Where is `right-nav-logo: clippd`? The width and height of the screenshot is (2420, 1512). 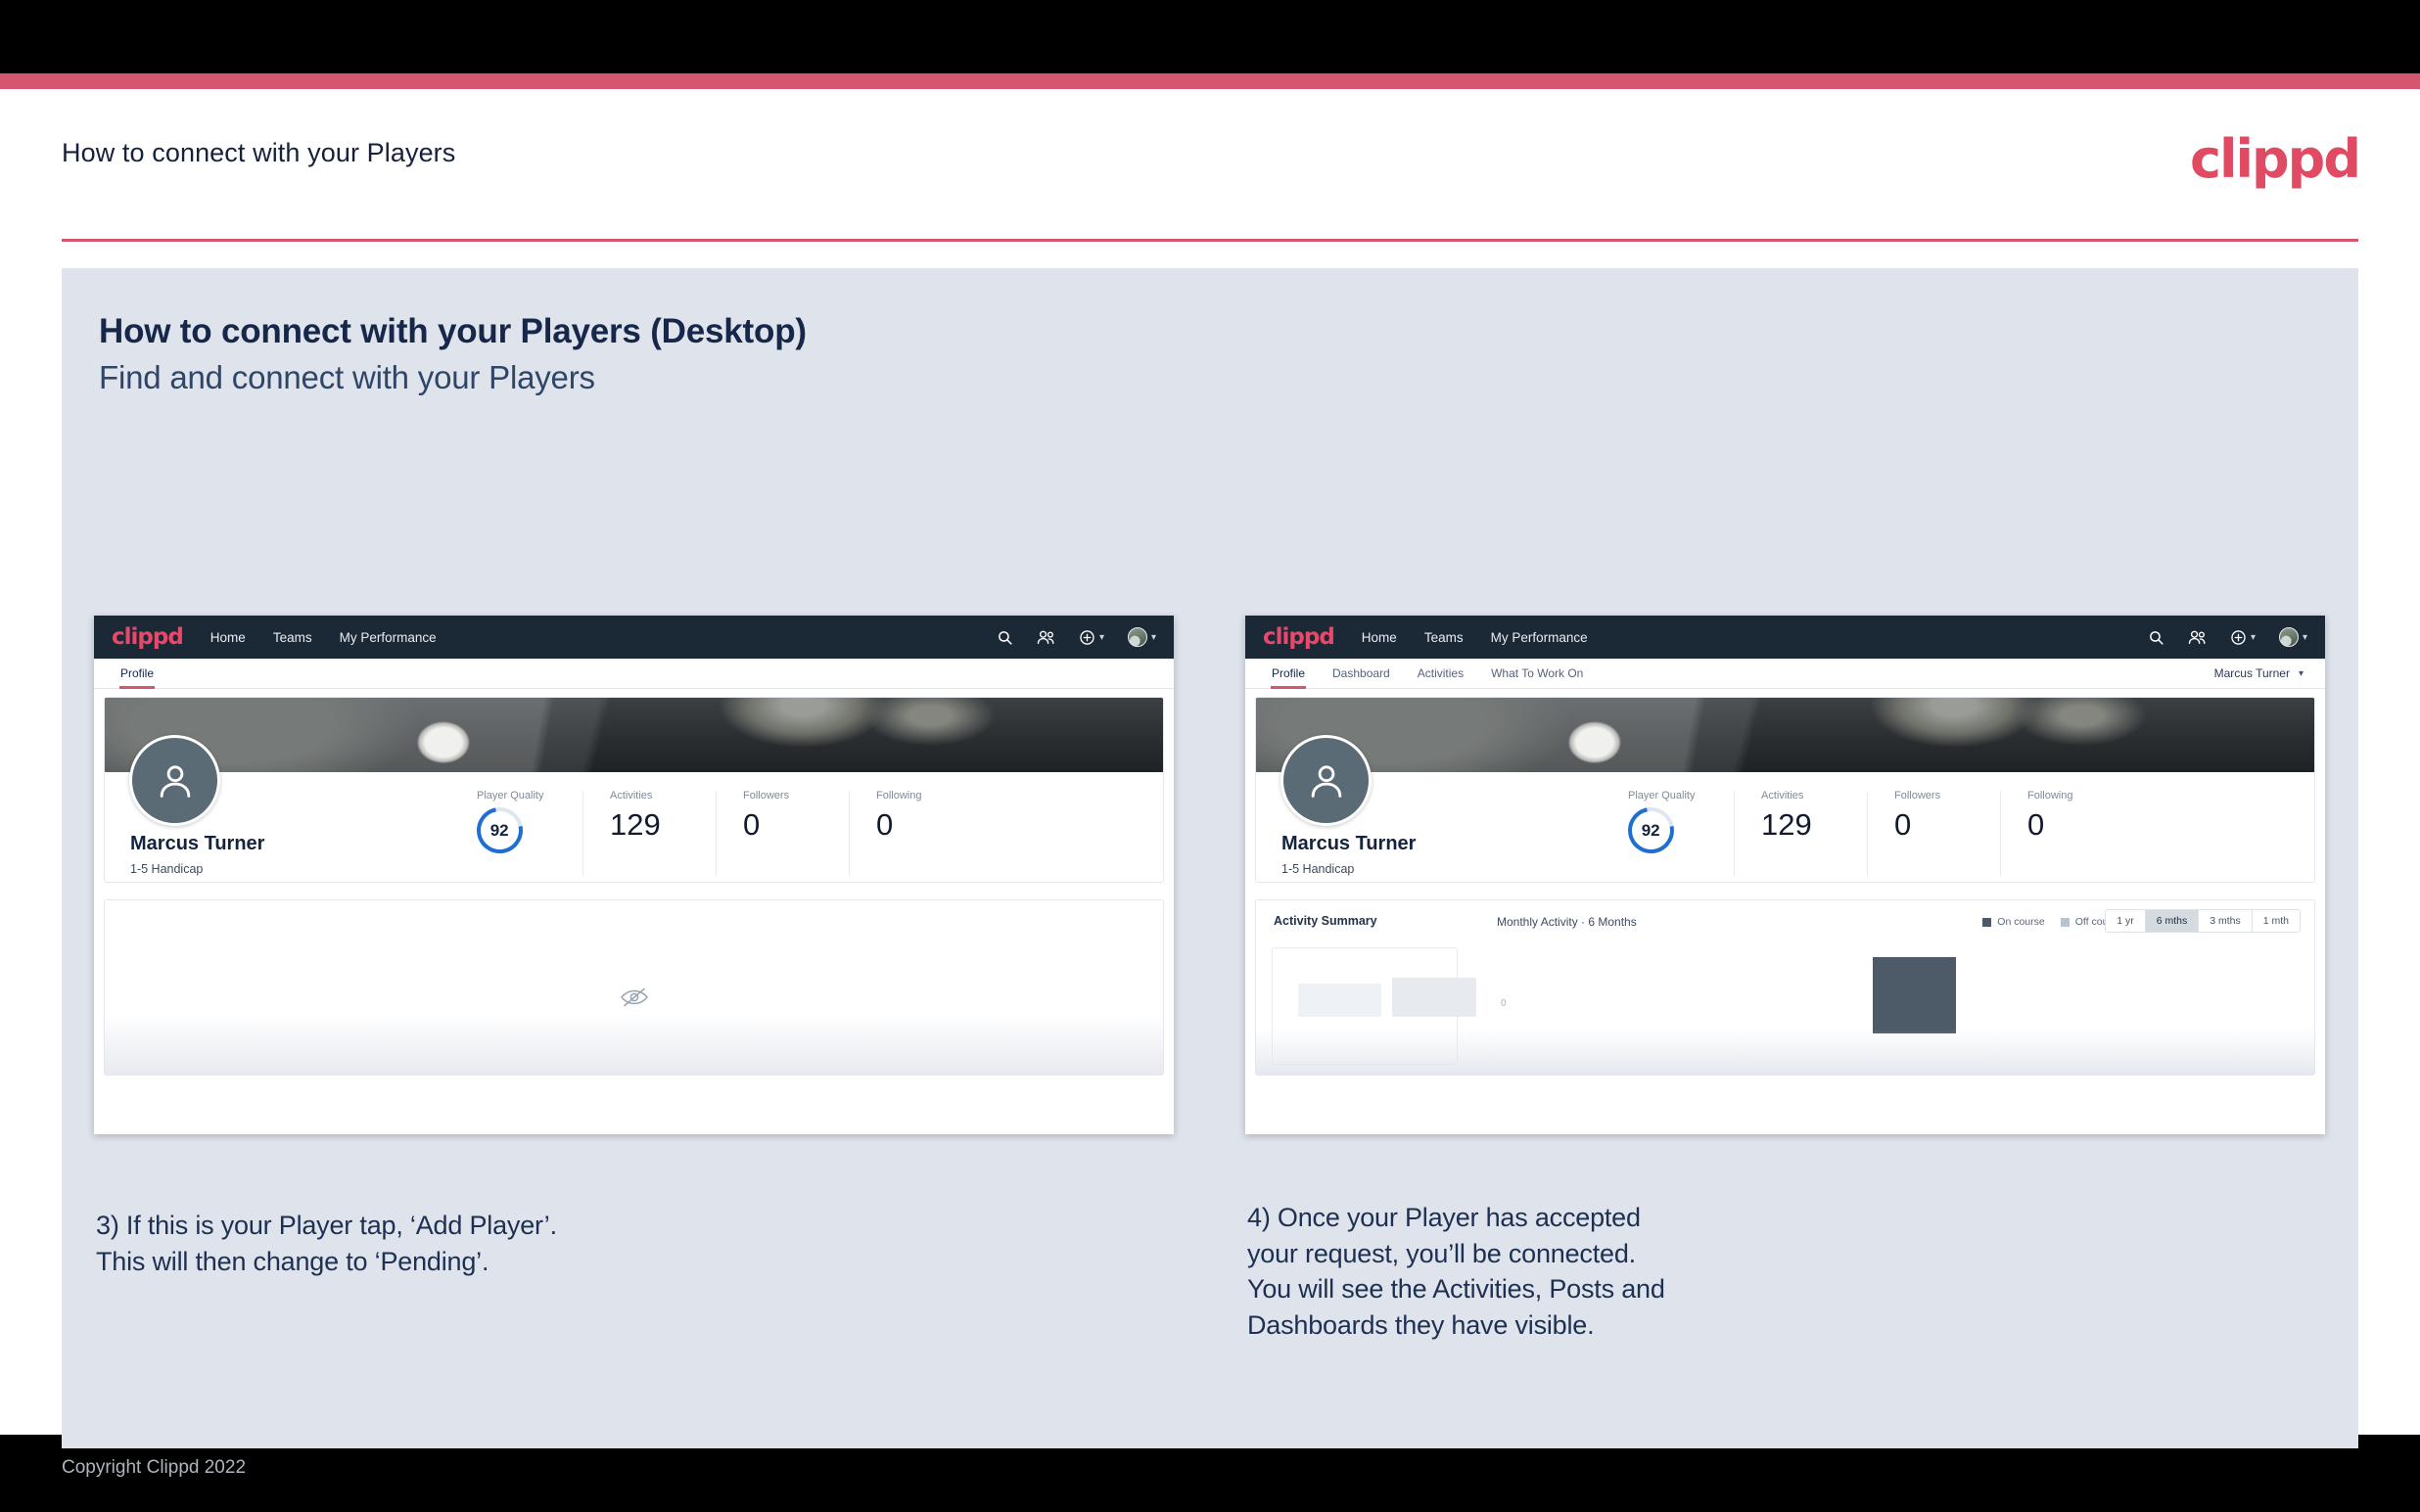 right-nav-logo: clippd is located at coordinates (1299, 637).